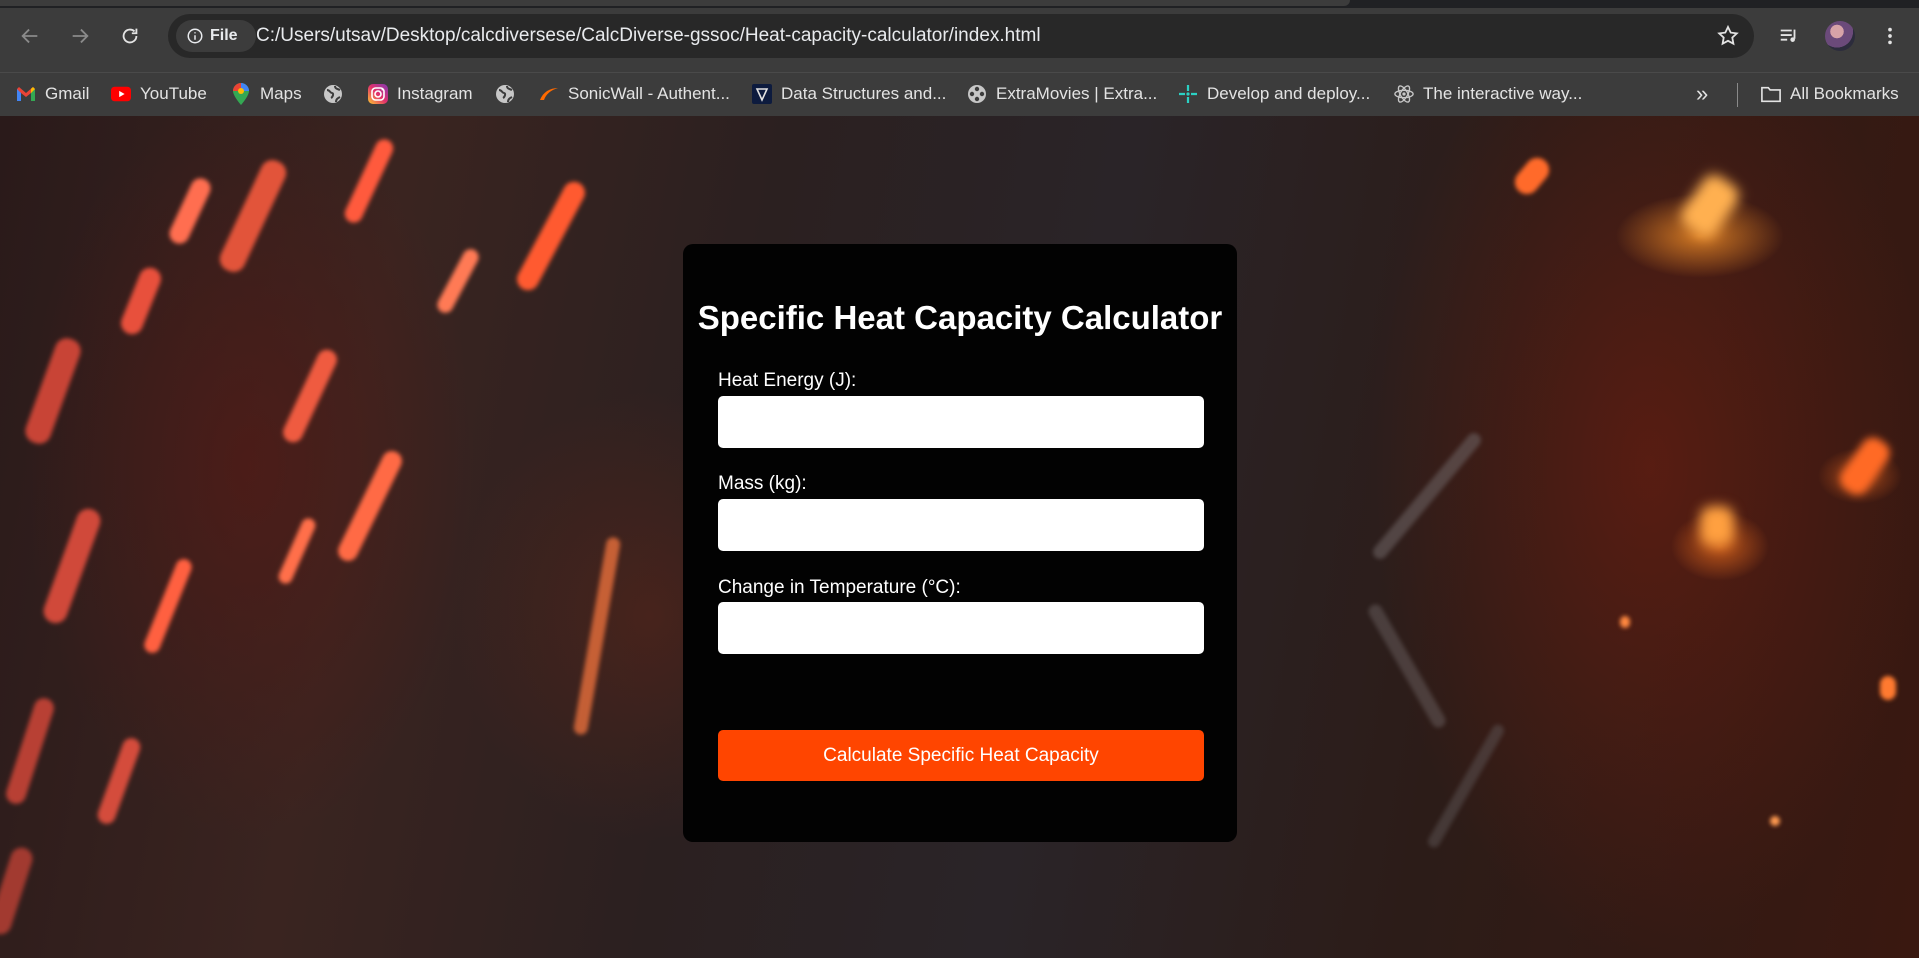 The height and width of the screenshot is (958, 1919). I want to click on bookmark-youtube: YouTube, so click(159, 94).